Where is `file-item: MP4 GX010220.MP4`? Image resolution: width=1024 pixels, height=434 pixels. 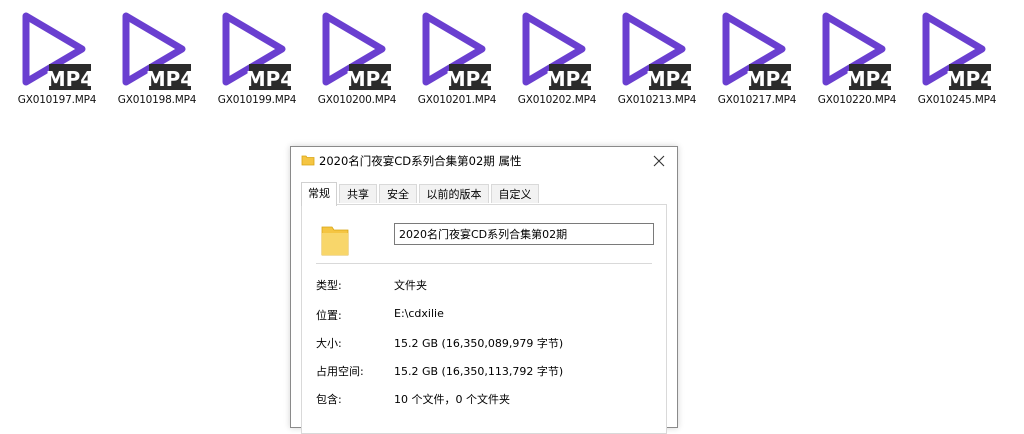 file-item: MP4 GX010220.MP4 is located at coordinates (857, 56).